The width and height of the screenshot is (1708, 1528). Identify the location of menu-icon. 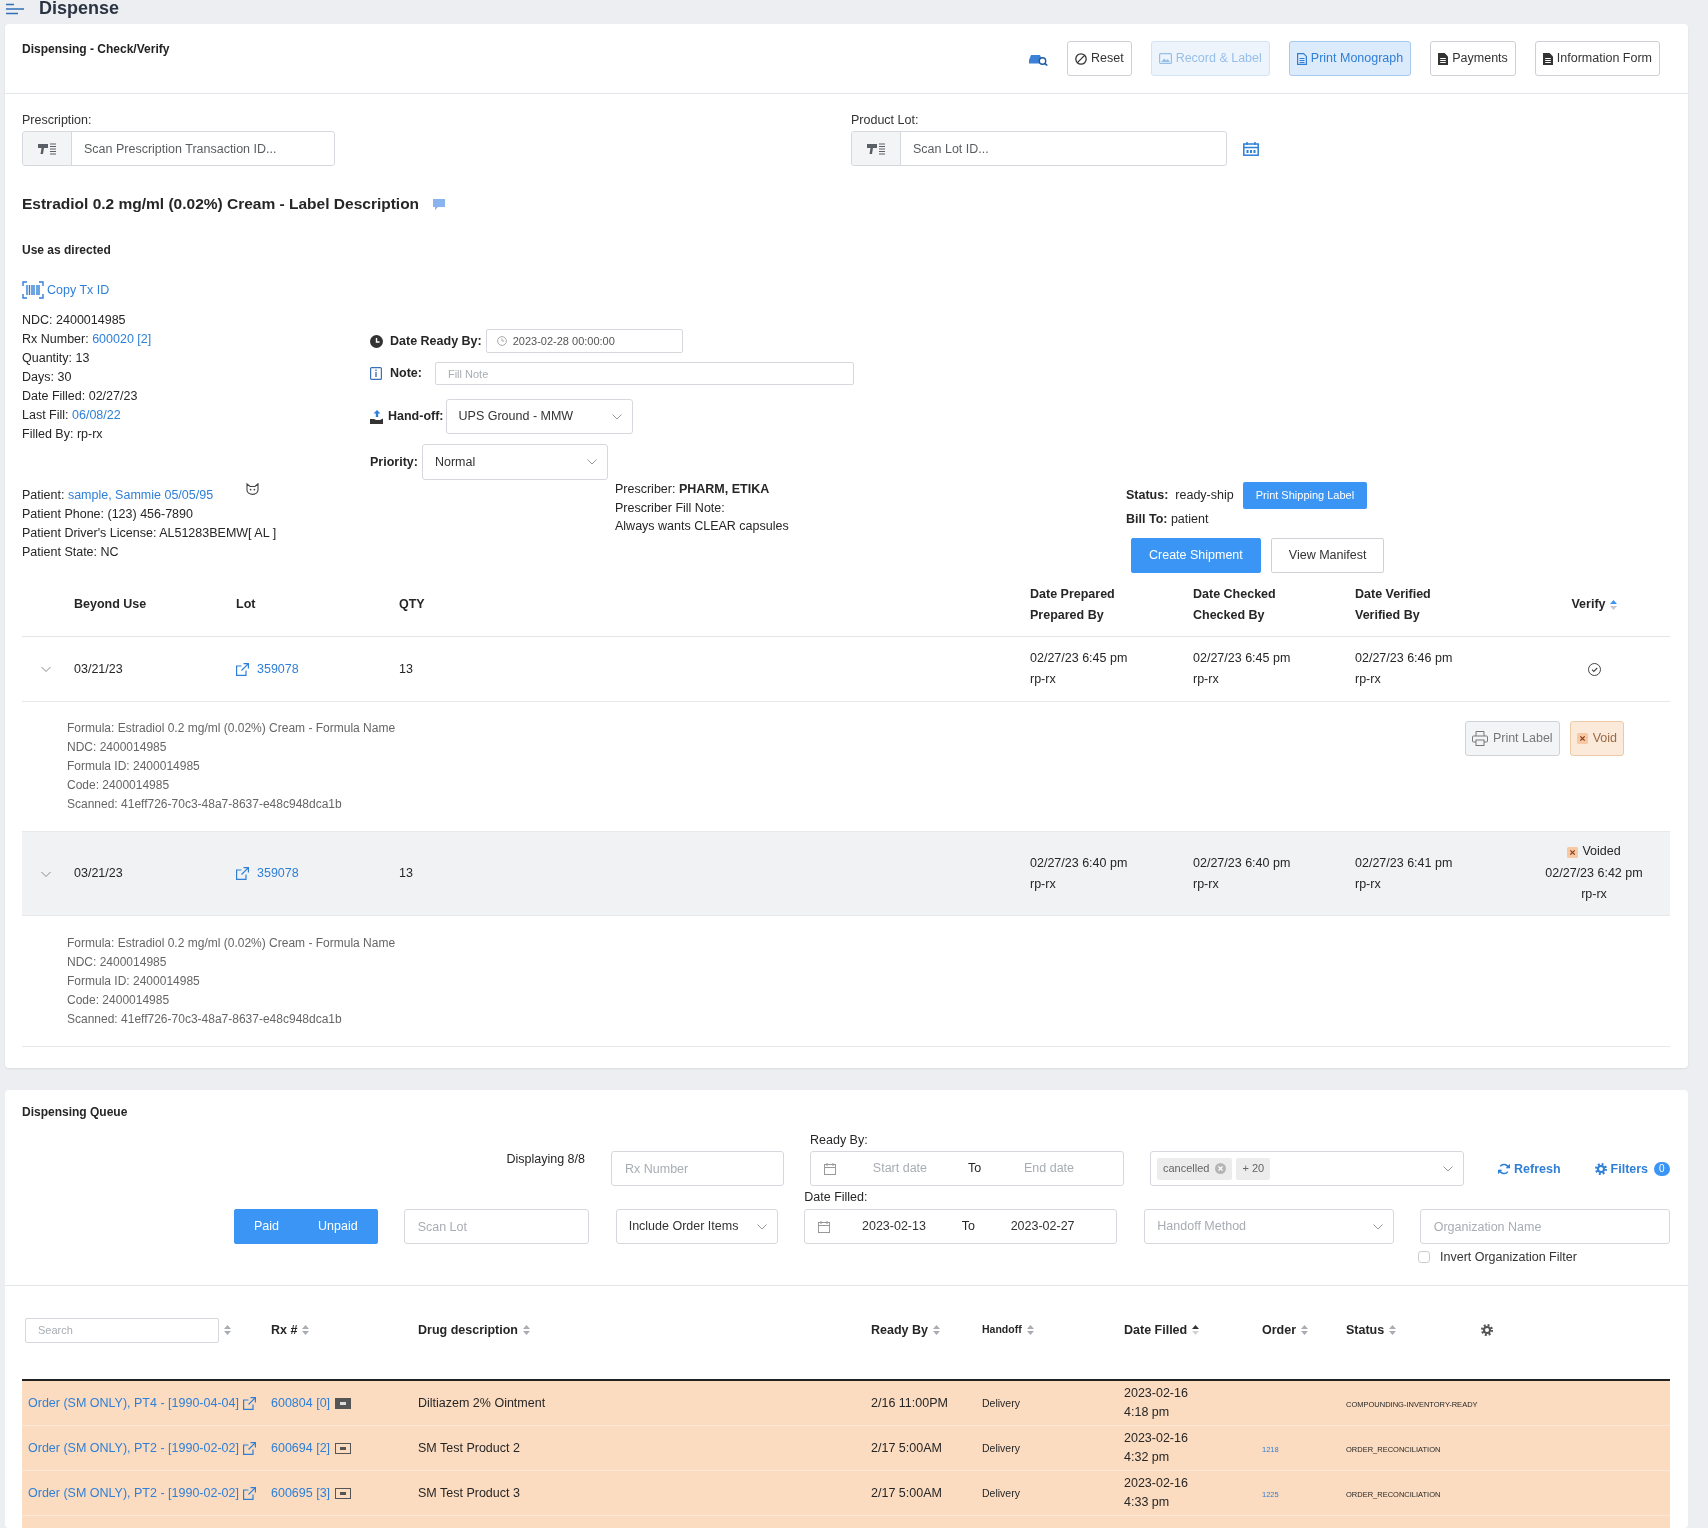
(15, 9).